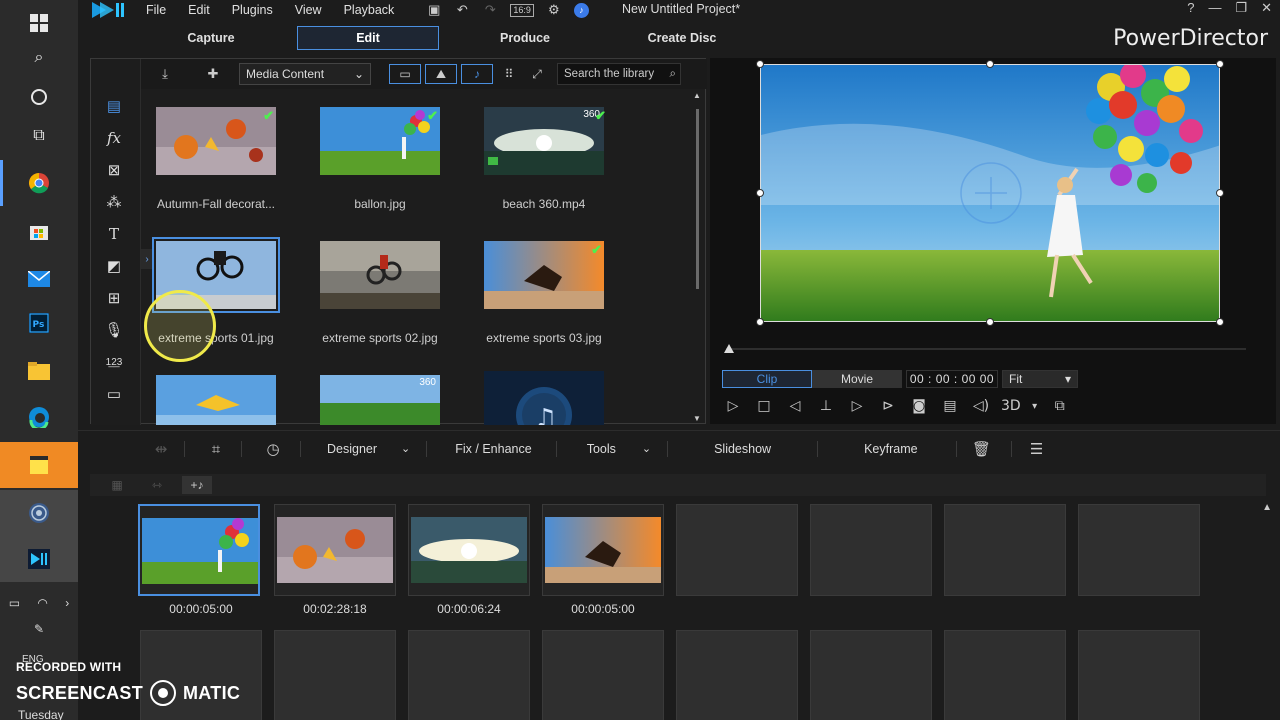  What do you see at coordinates (67, 603) in the screenshot?
I see `chevron-right-icon: ›` at bounding box center [67, 603].